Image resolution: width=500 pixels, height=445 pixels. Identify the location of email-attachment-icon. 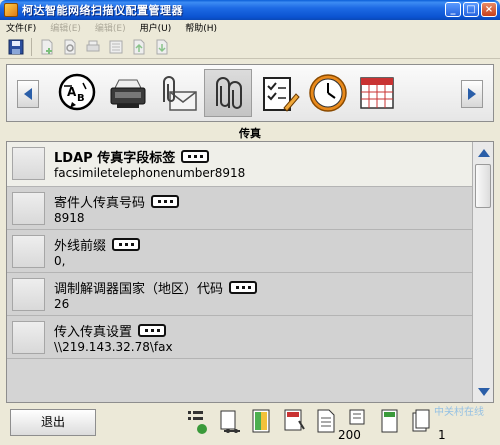
(180, 93).